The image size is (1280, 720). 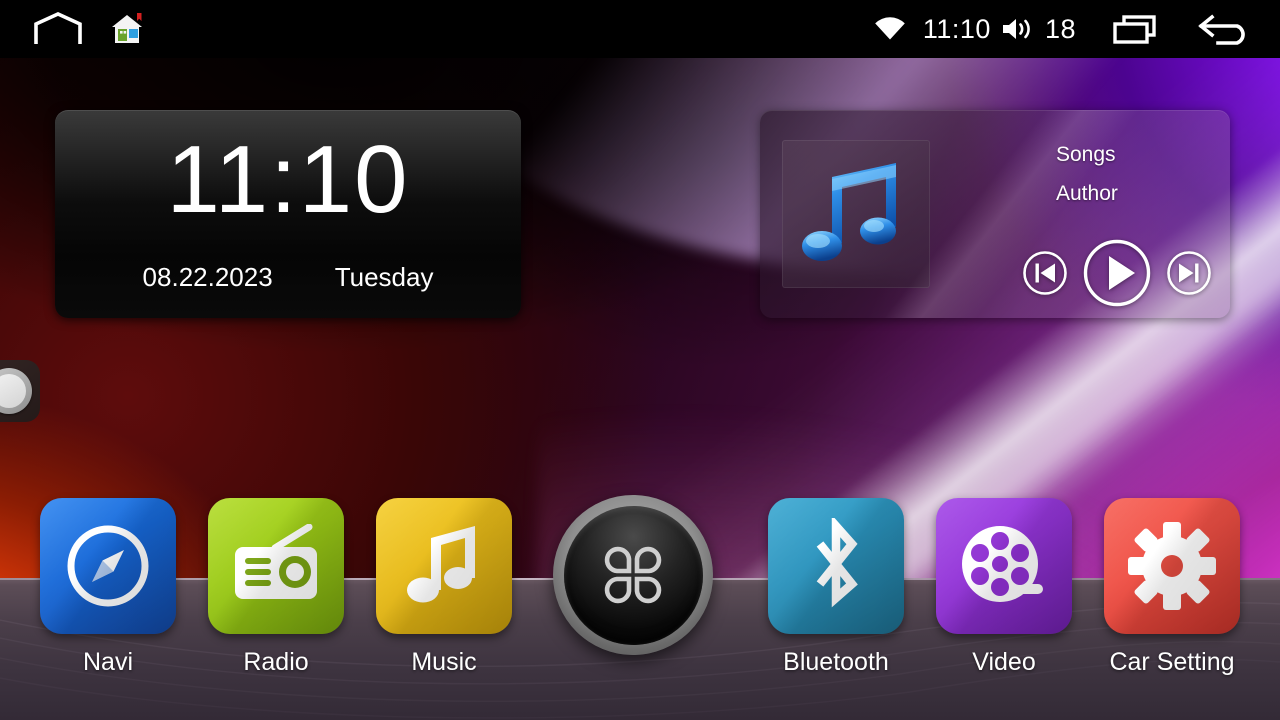 I want to click on dock-label-navi: Navi, so click(x=107, y=662).